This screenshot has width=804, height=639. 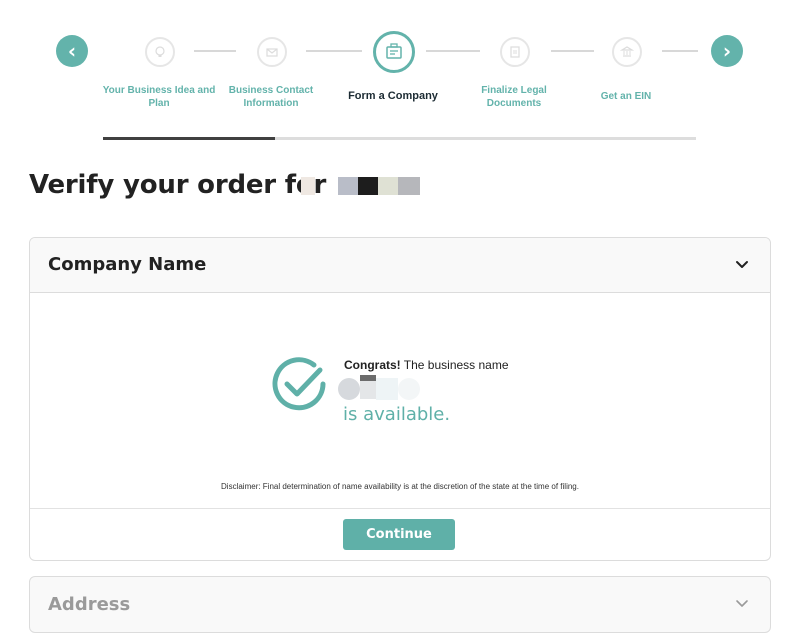 What do you see at coordinates (626, 96) in the screenshot?
I see `step-5-label: Get an EIN` at bounding box center [626, 96].